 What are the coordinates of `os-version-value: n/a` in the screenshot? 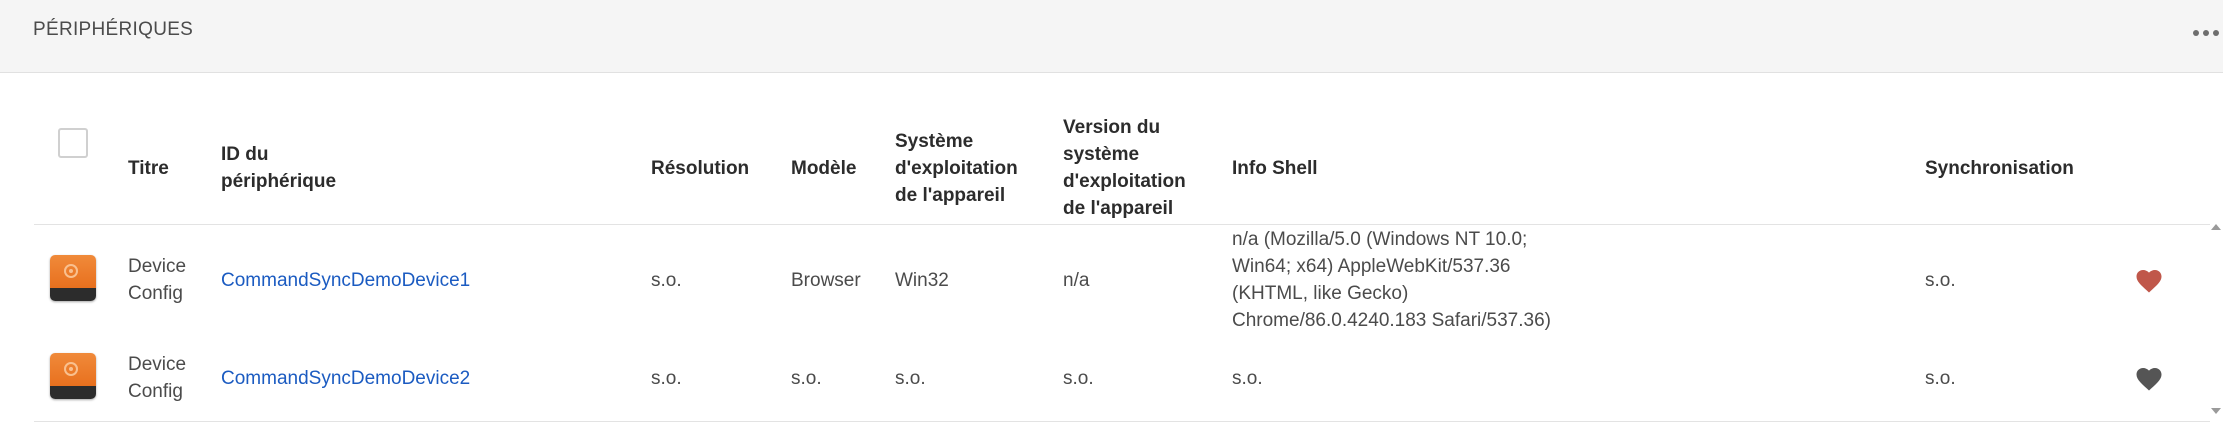 It's located at (1076, 280).